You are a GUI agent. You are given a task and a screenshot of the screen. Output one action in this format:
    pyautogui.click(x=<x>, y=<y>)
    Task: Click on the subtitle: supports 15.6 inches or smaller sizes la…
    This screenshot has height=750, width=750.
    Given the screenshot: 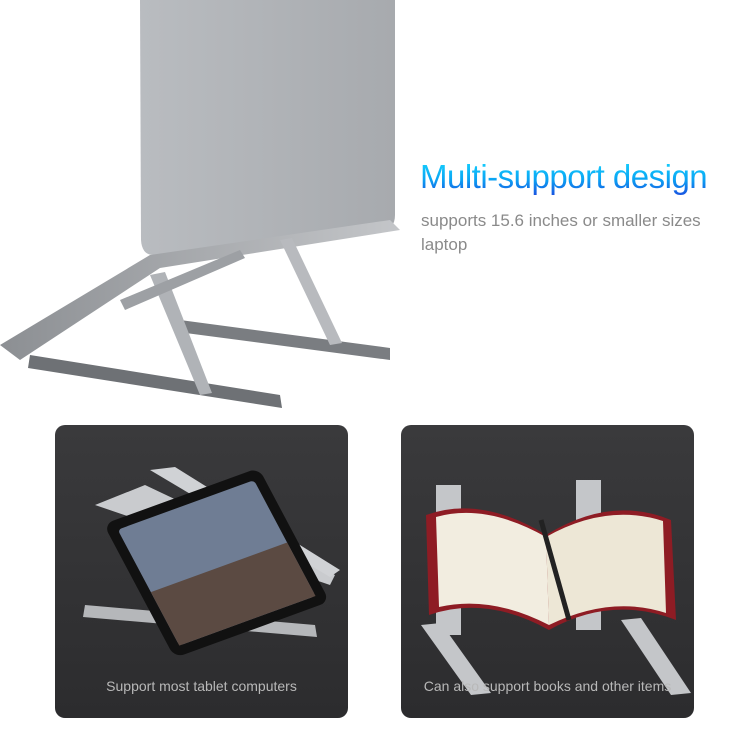 What is the action you would take?
    pyautogui.click(x=561, y=232)
    